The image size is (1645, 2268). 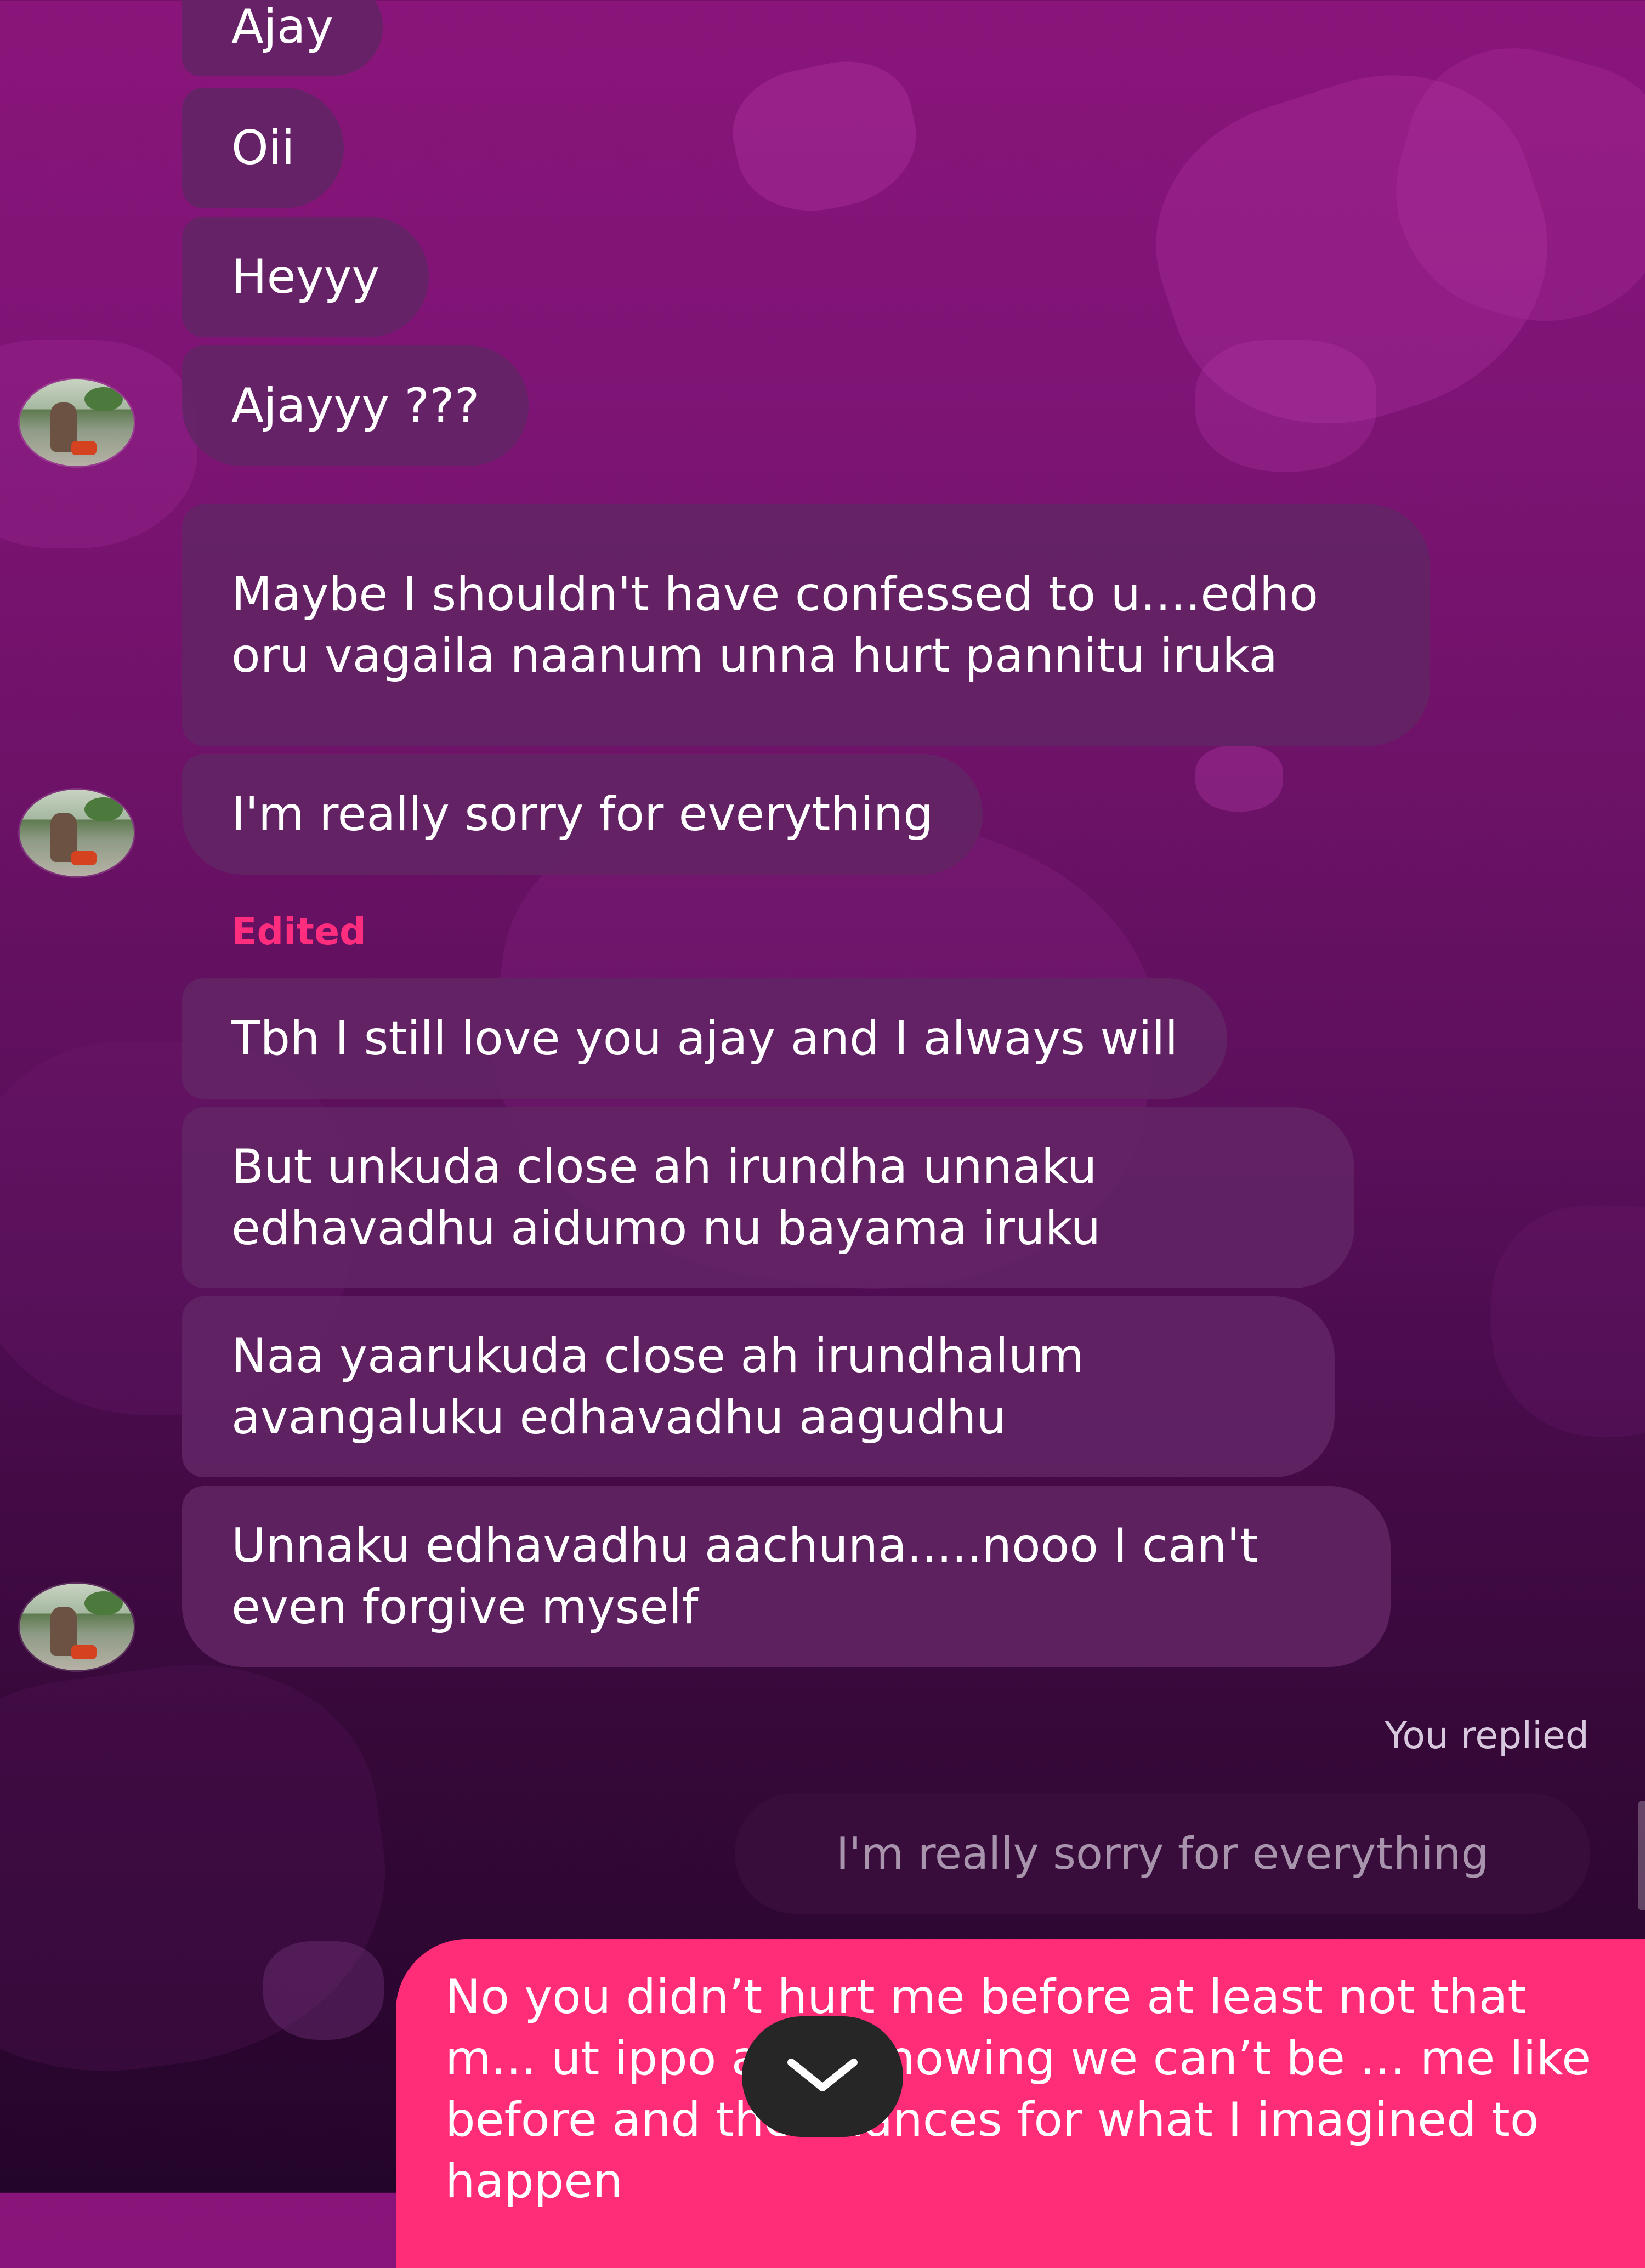 I want to click on message-bubble: Ajayyy ???, so click(x=355, y=405).